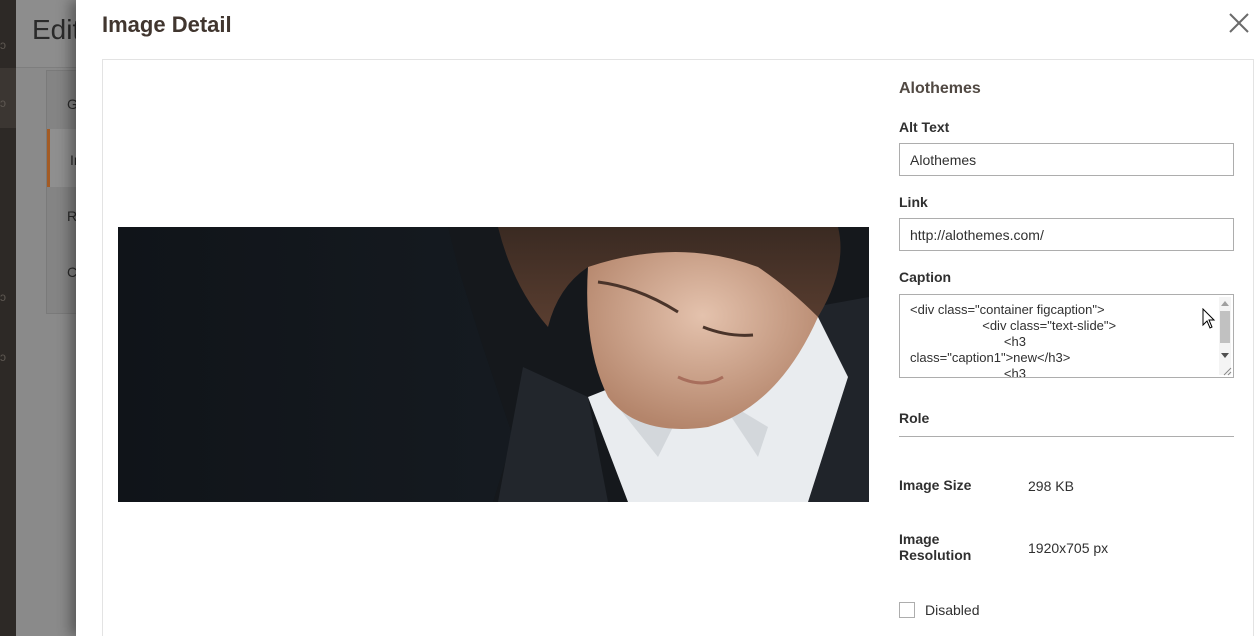 This screenshot has height=636, width=1254. I want to click on disabled-checkbox-label: Disabled, so click(952, 610).